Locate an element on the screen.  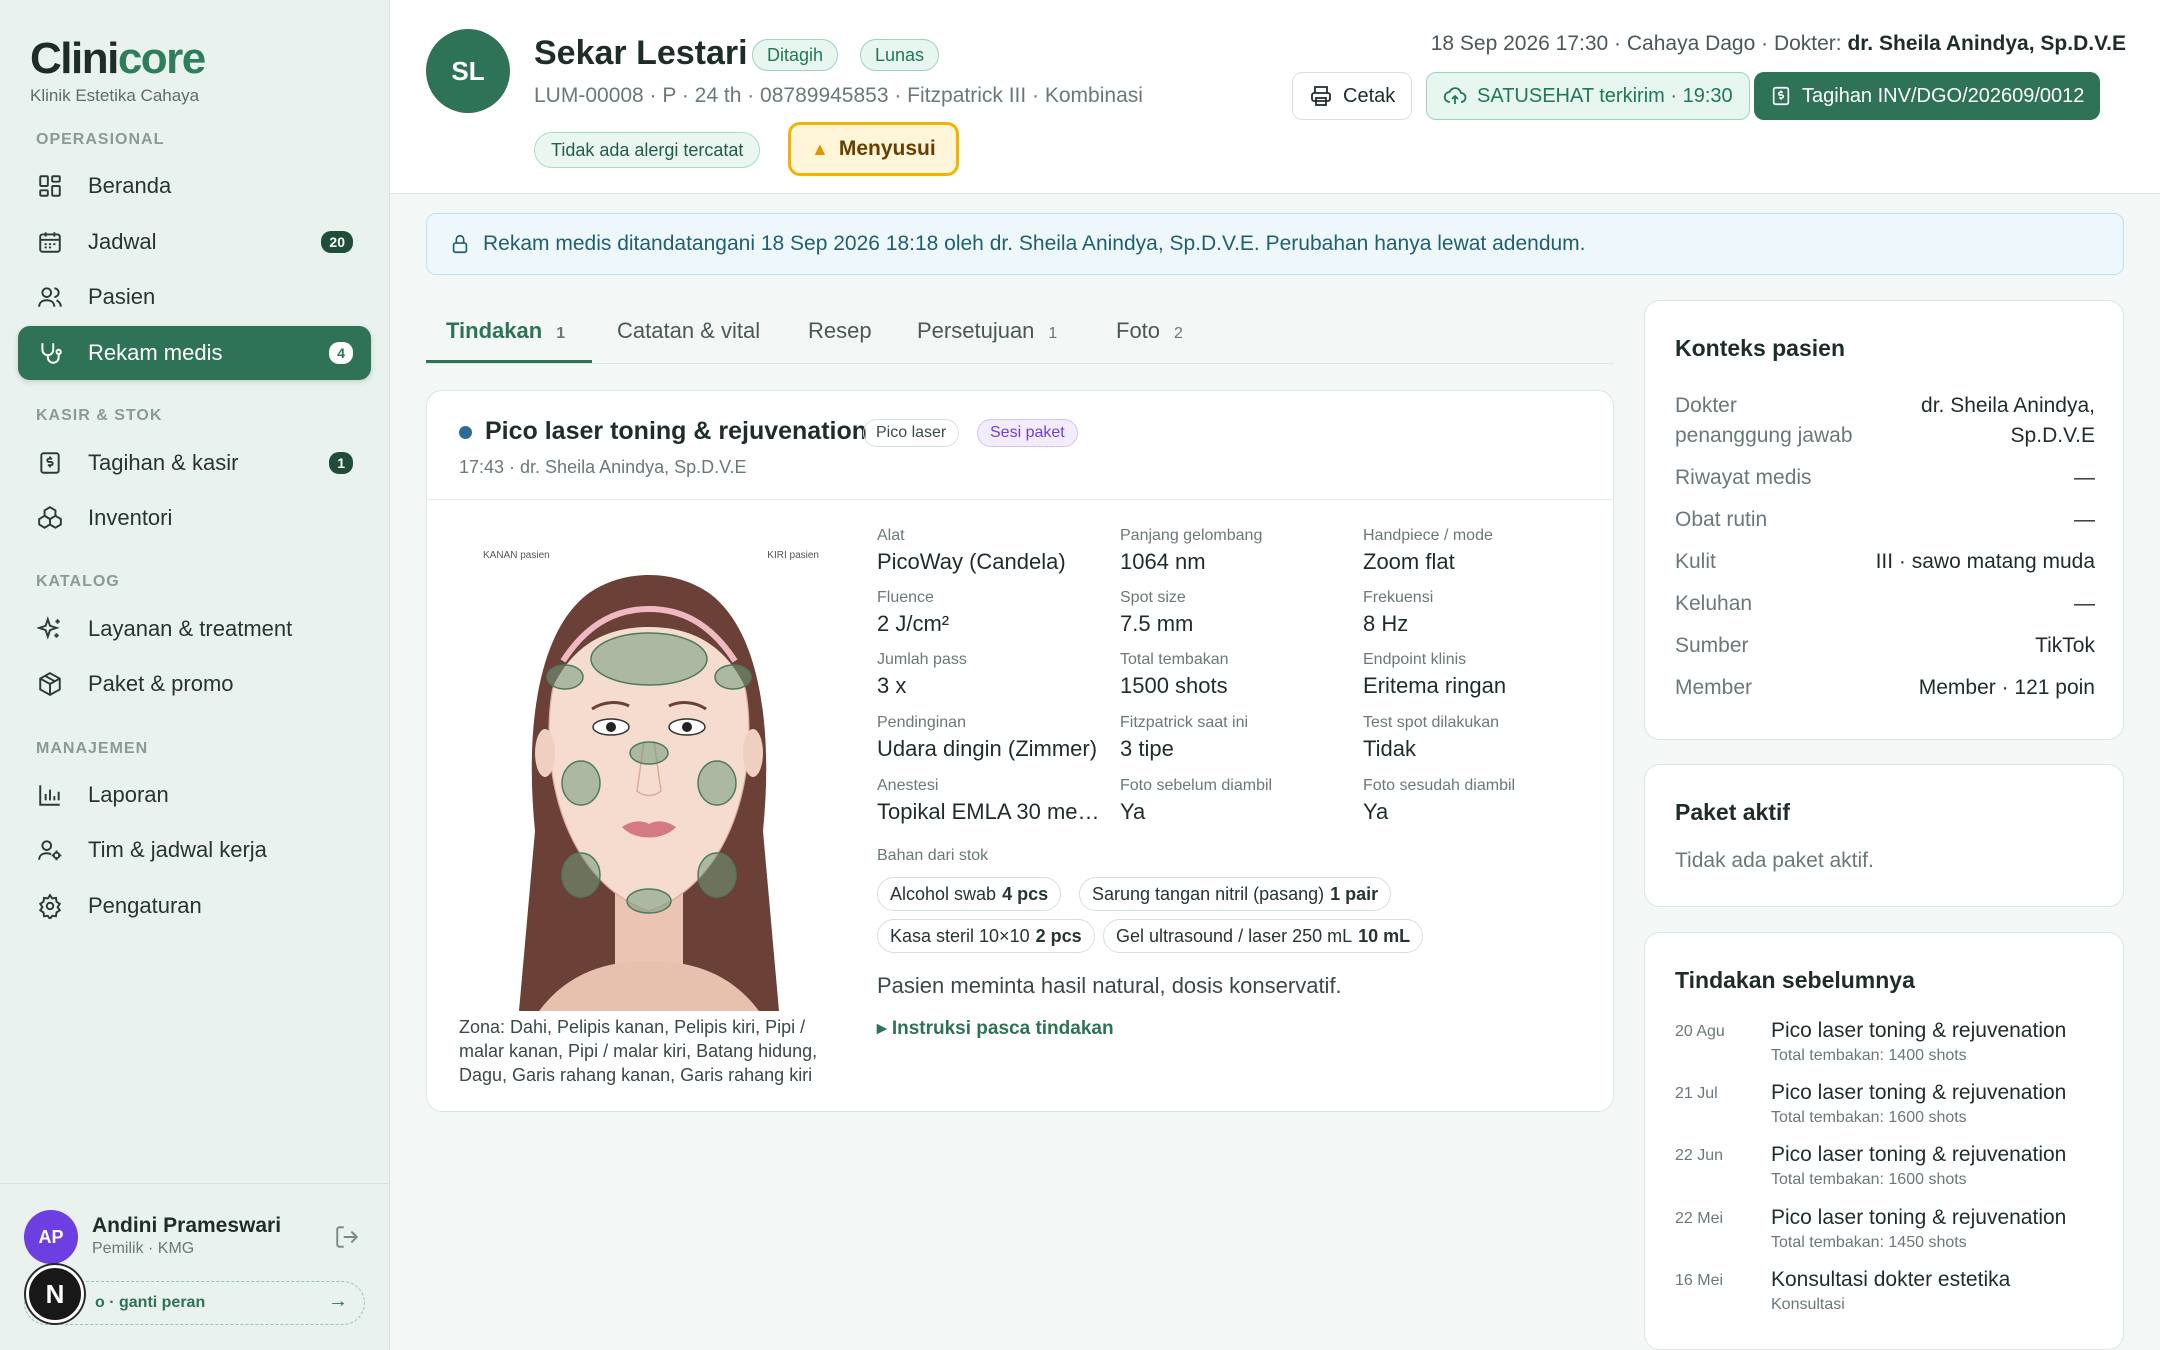
cloud-upload-icon is located at coordinates (1460, 96).